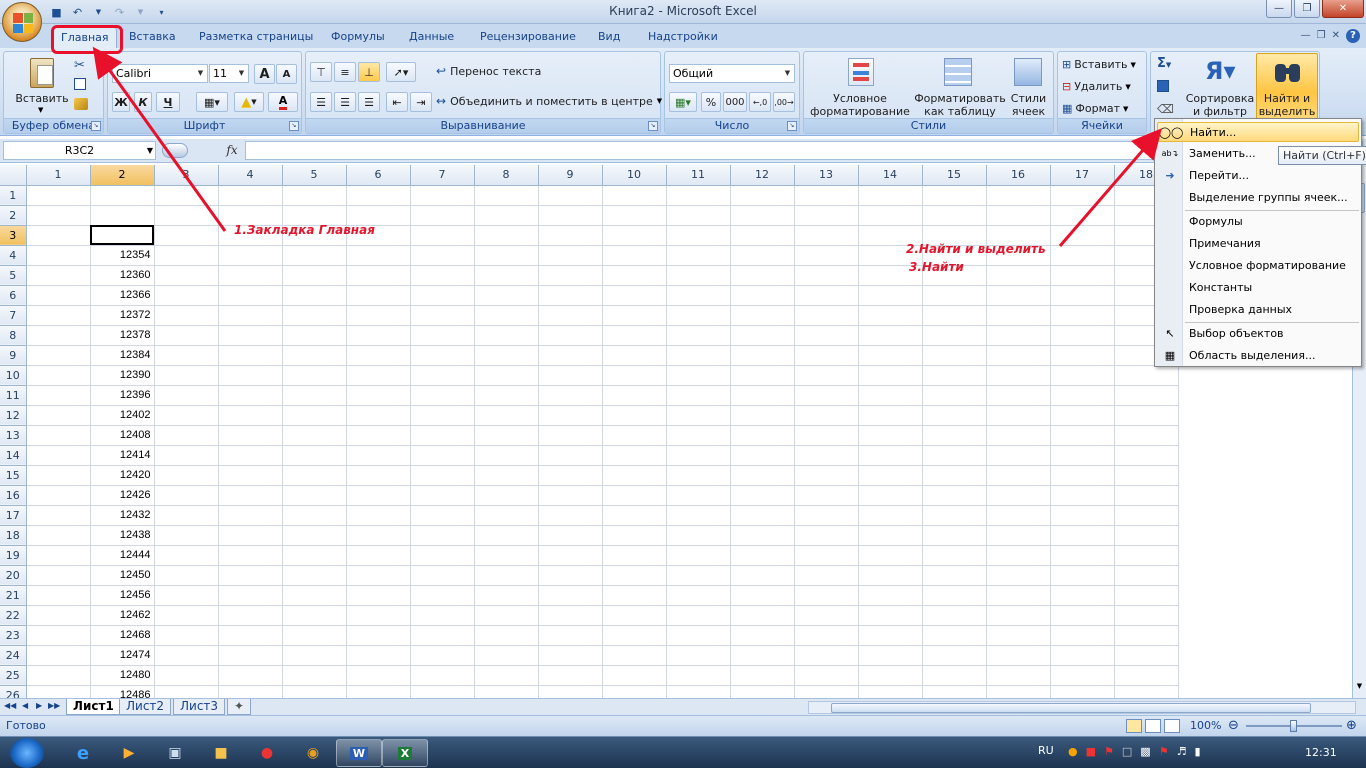 The image size is (1366, 768). I want to click on row-header: 18, so click(13, 535).